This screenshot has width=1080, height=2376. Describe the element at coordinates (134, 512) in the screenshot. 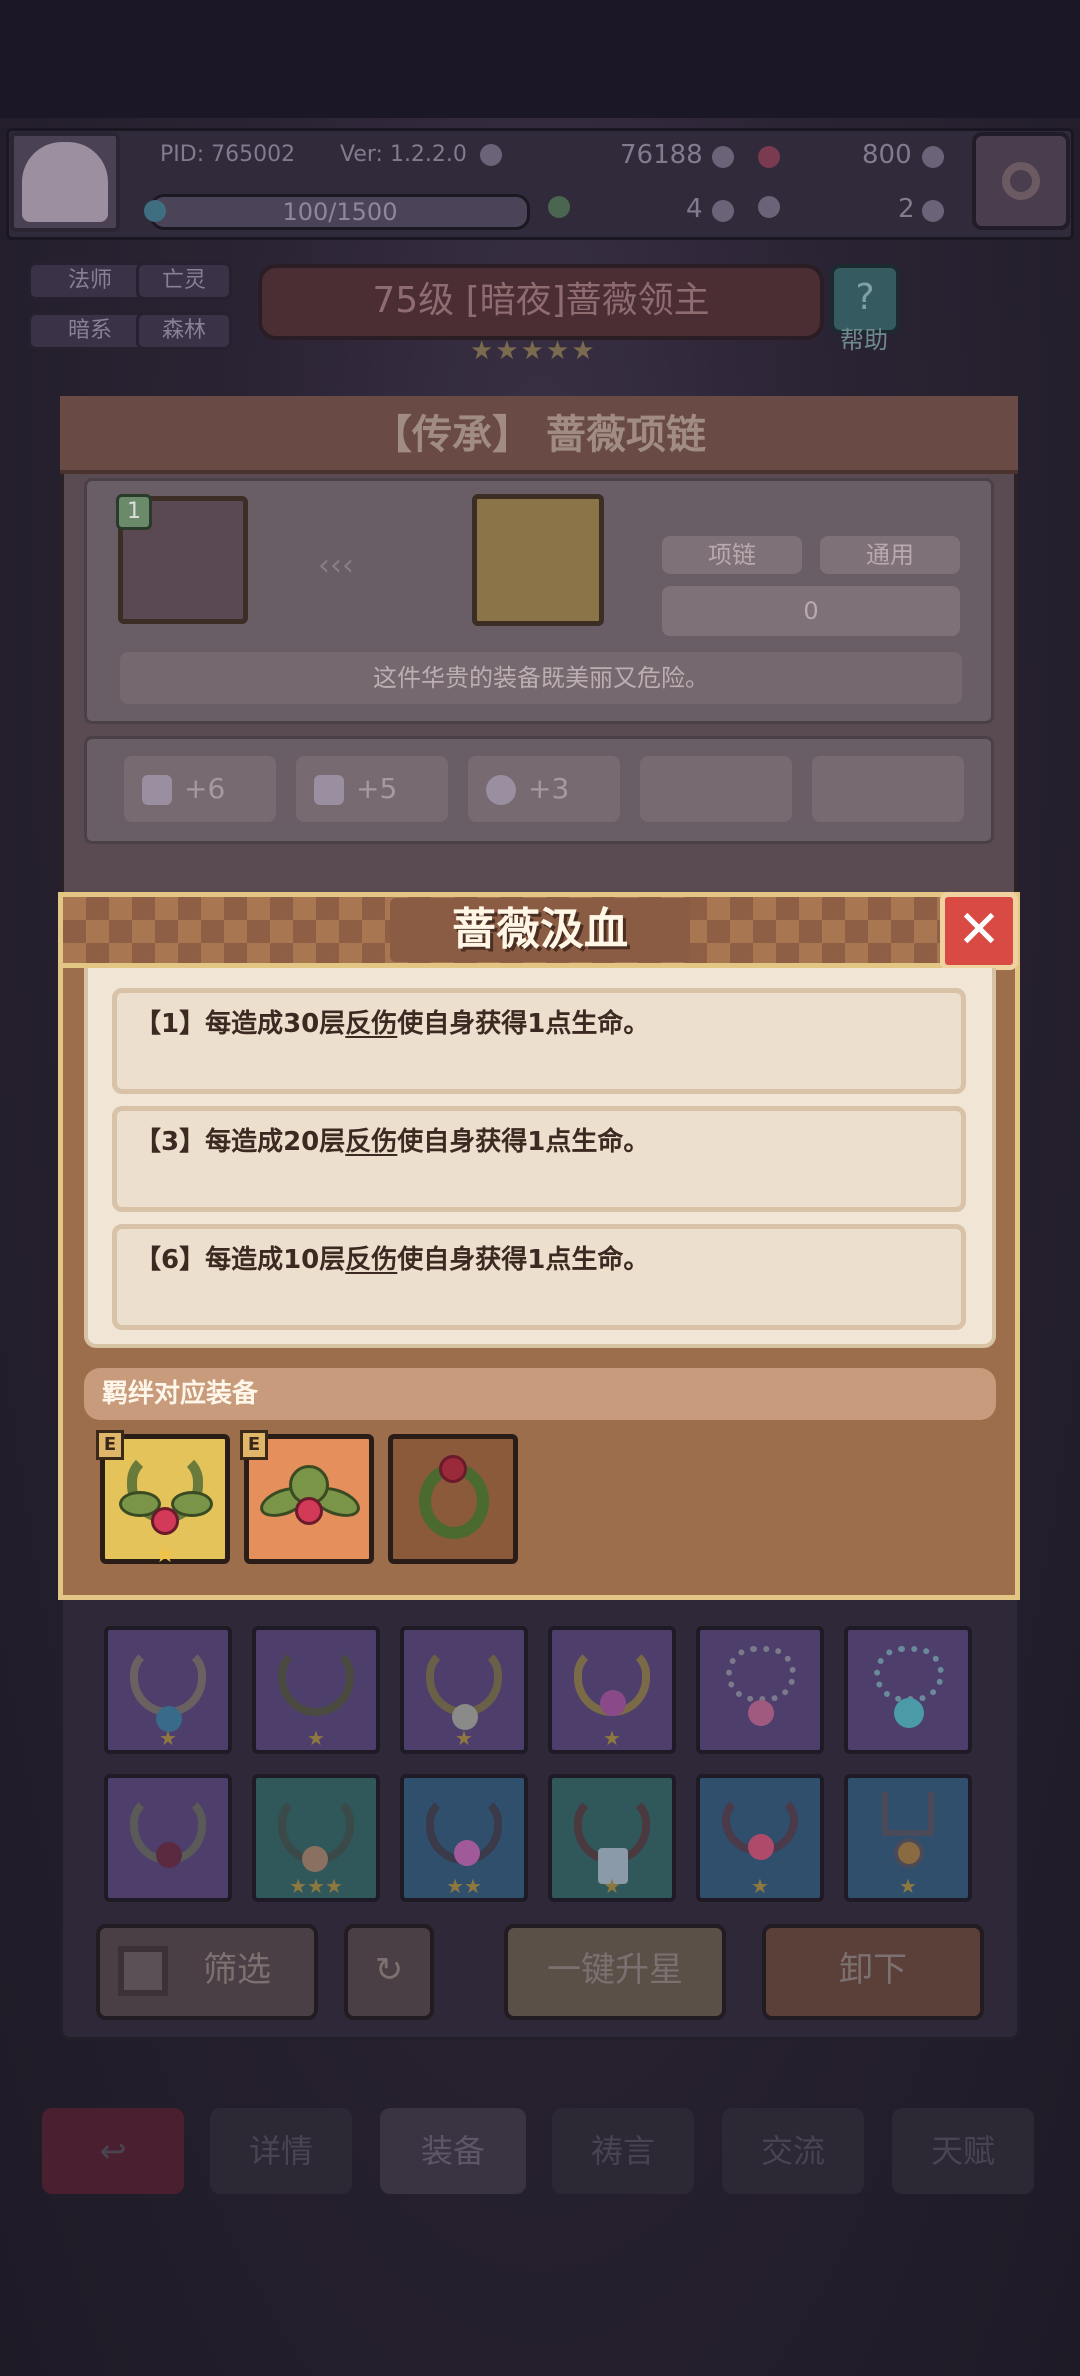

I see `hero-level-badge: 1` at that location.